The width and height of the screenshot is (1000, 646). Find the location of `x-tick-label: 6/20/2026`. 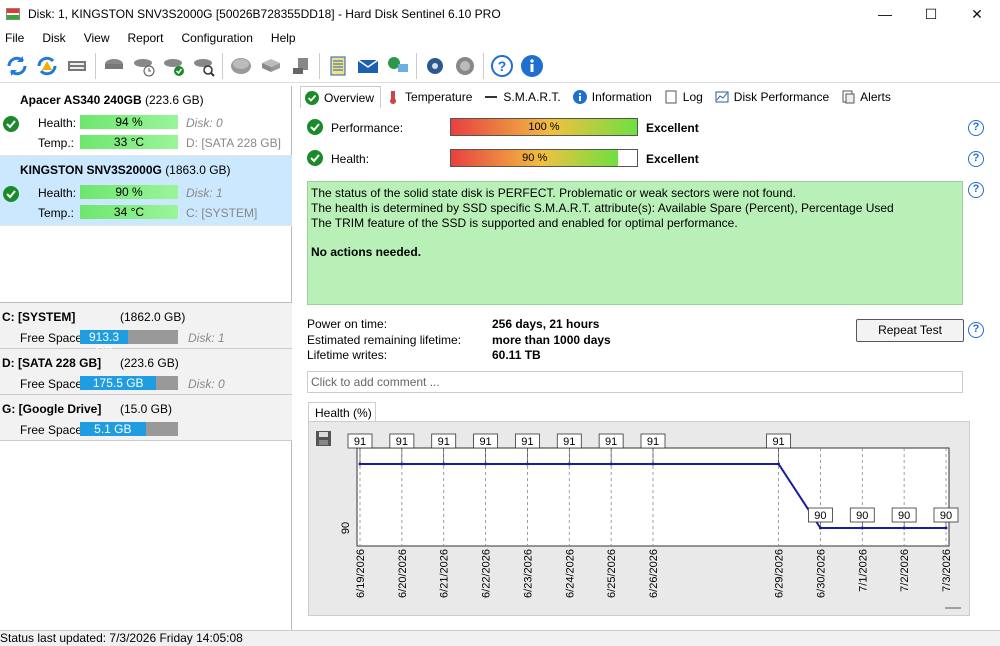

x-tick-label: 6/20/2026 is located at coordinates (403, 573).